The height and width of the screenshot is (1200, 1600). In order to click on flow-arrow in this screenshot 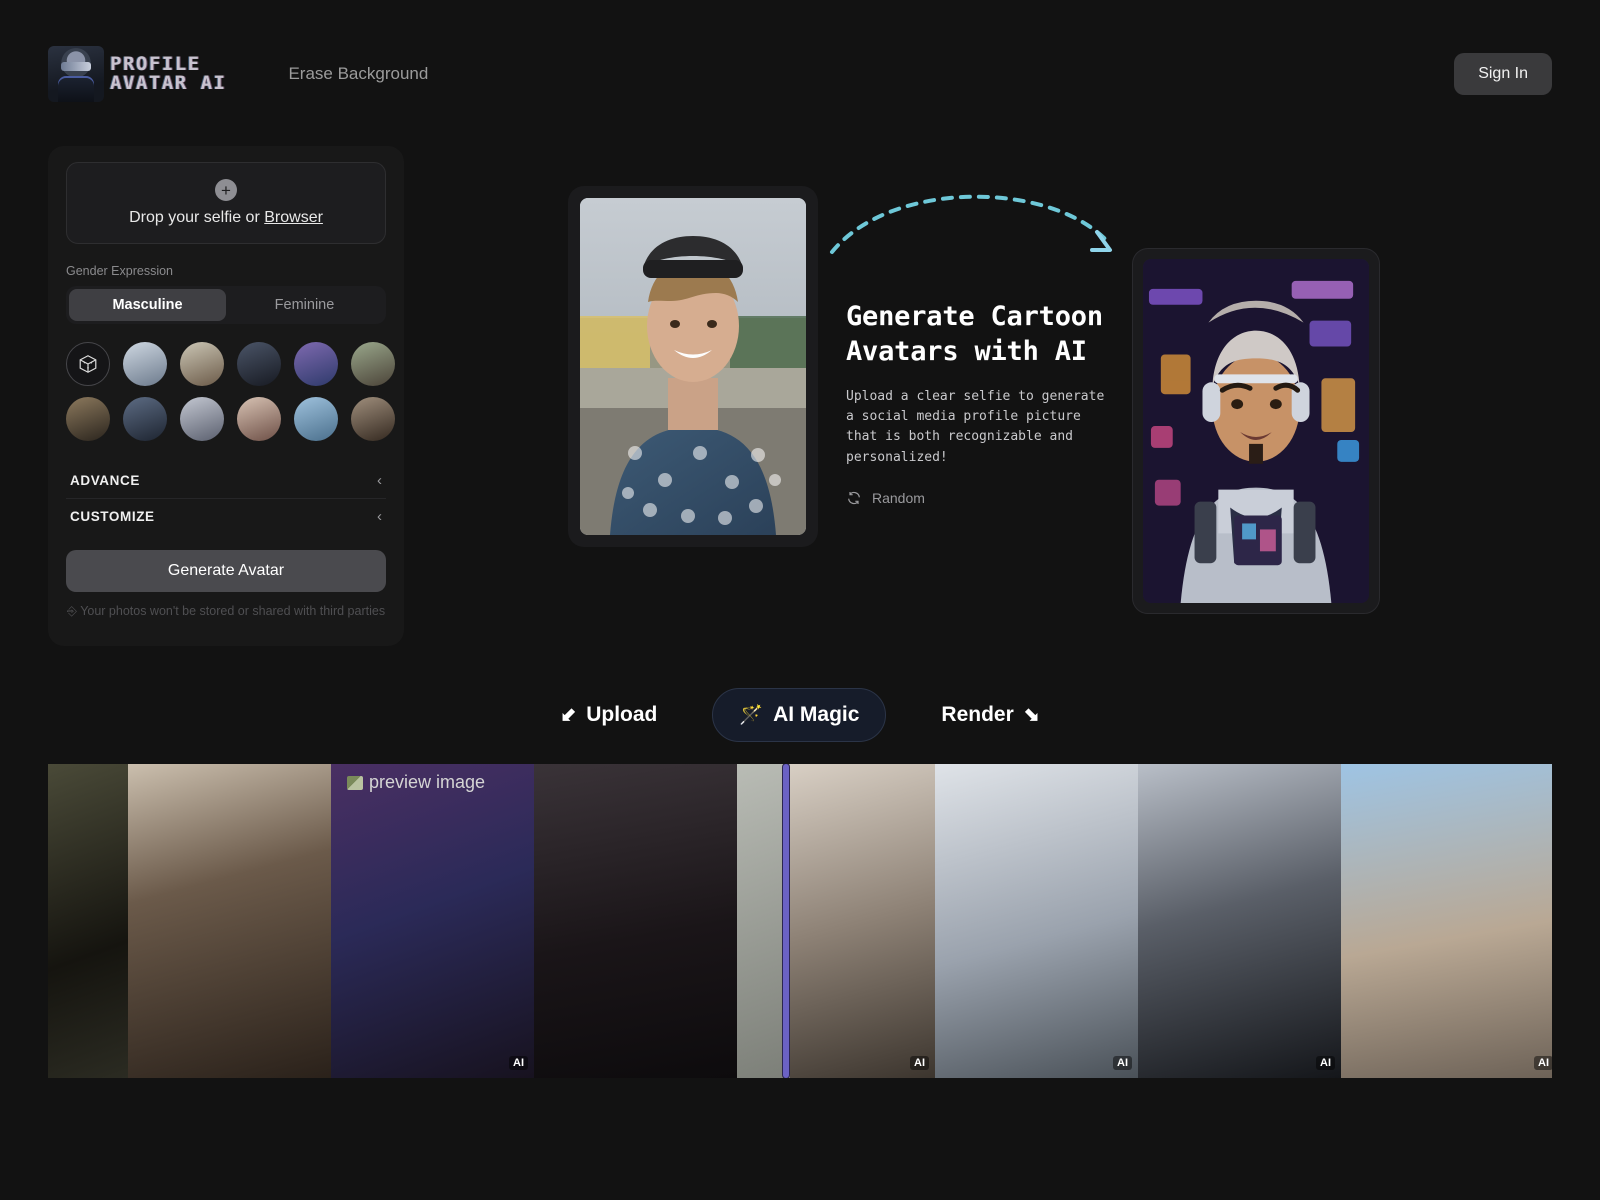, I will do `click(975, 227)`.